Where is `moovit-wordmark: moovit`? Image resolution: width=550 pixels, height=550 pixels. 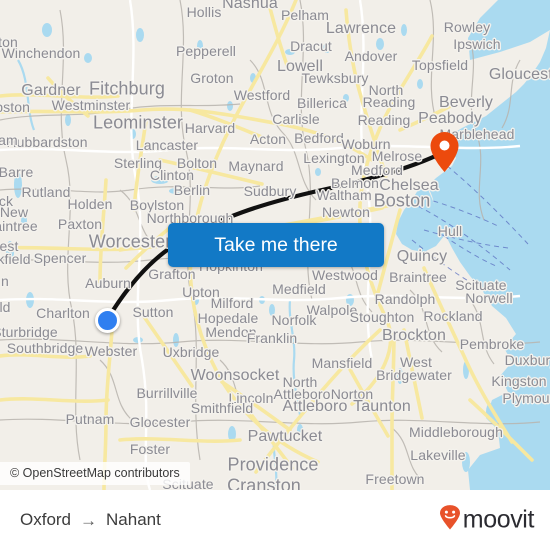 moovit-wordmark: moovit is located at coordinates (498, 519).